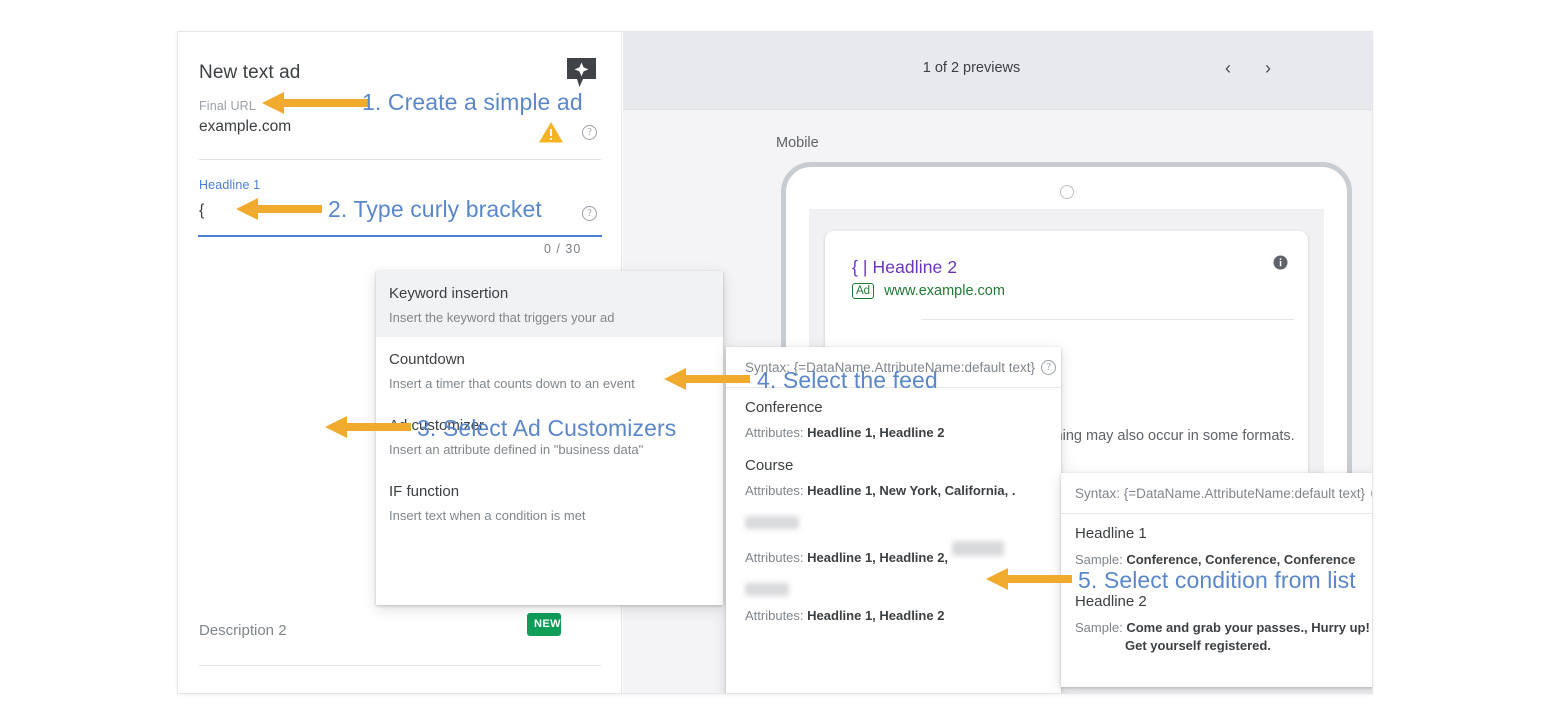 This screenshot has height=713, width=1559. Describe the element at coordinates (487, 515) in the screenshot. I see `menu-item-subtitle: Insert text when a condition is met` at that location.